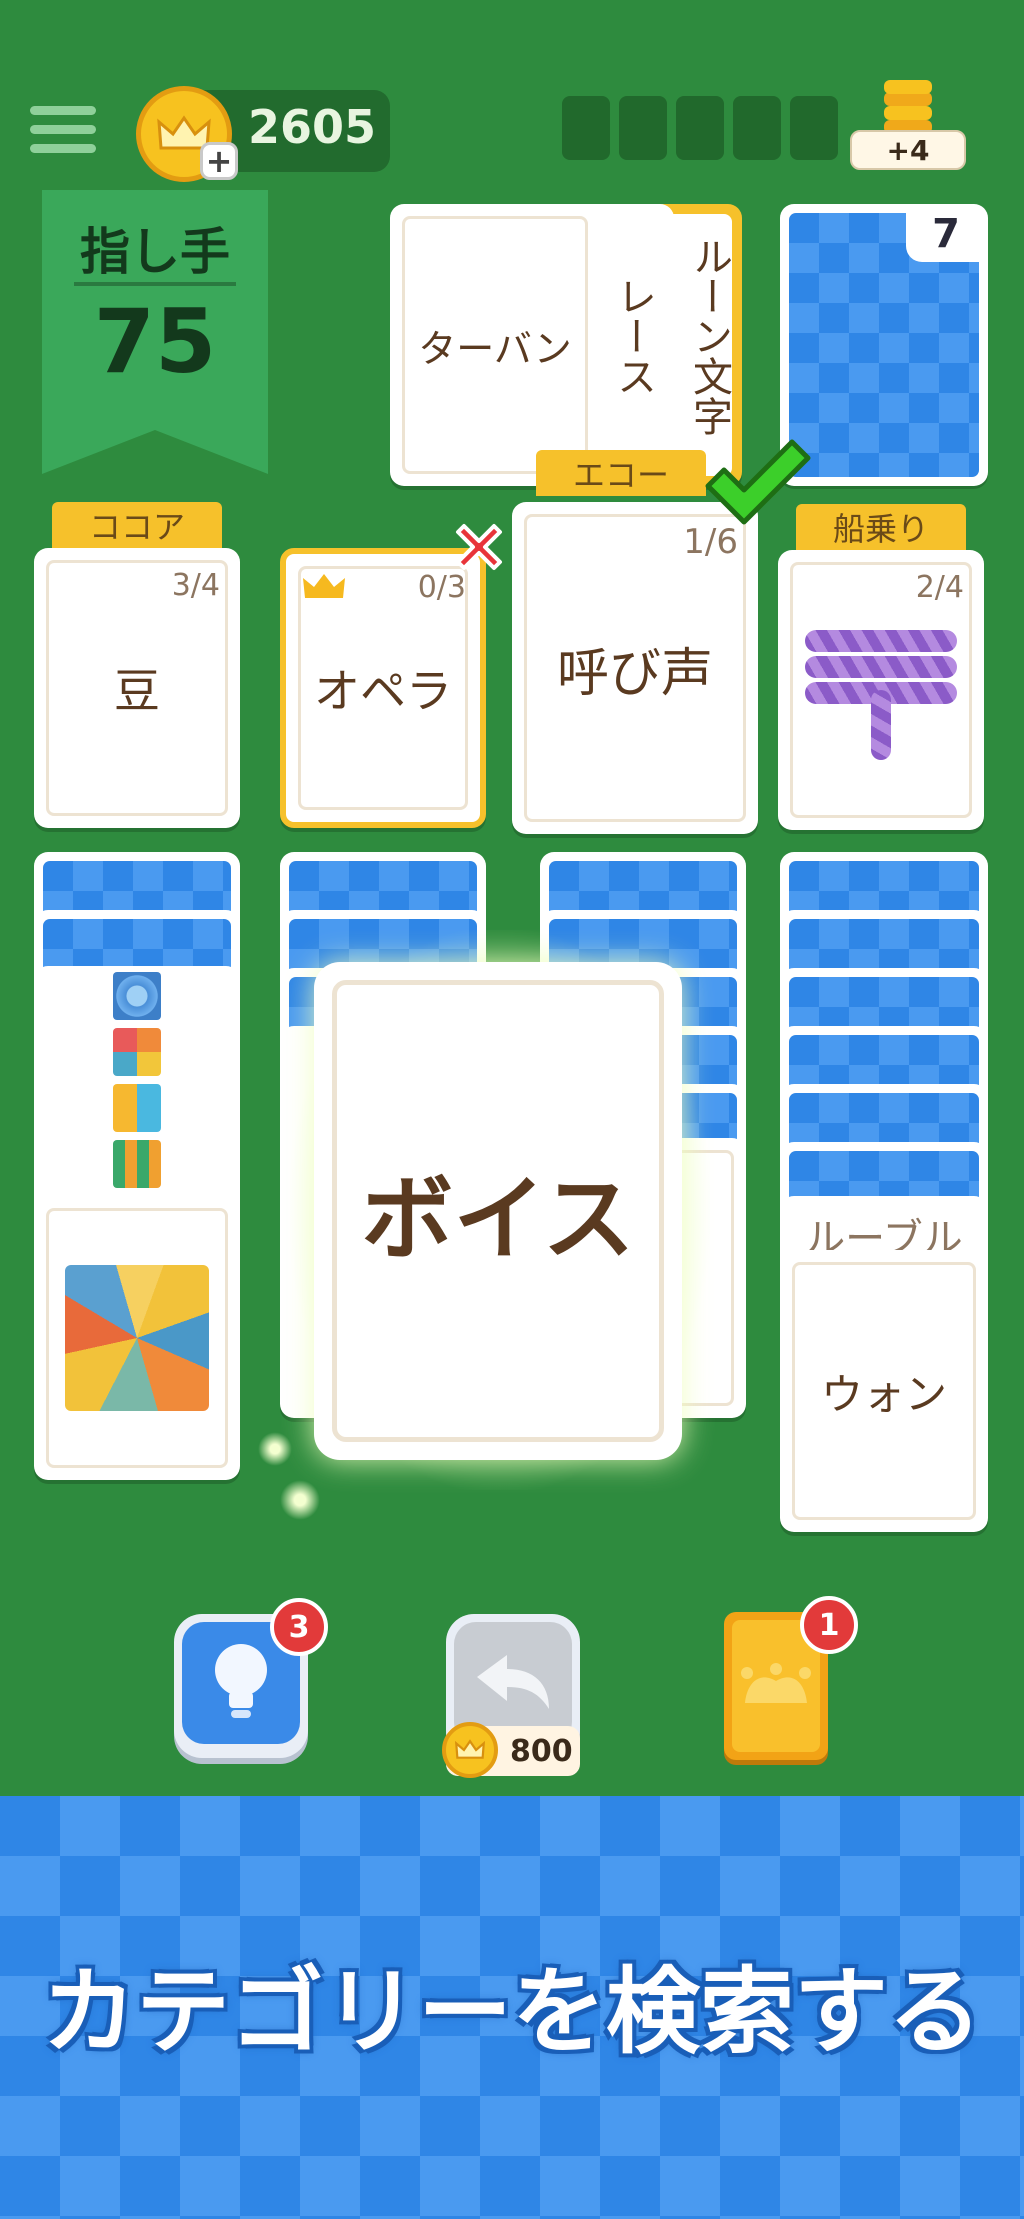 The image size is (1024, 2219). Describe the element at coordinates (137, 1052) in the screenshot. I see `mosaic-tile-icon` at that location.